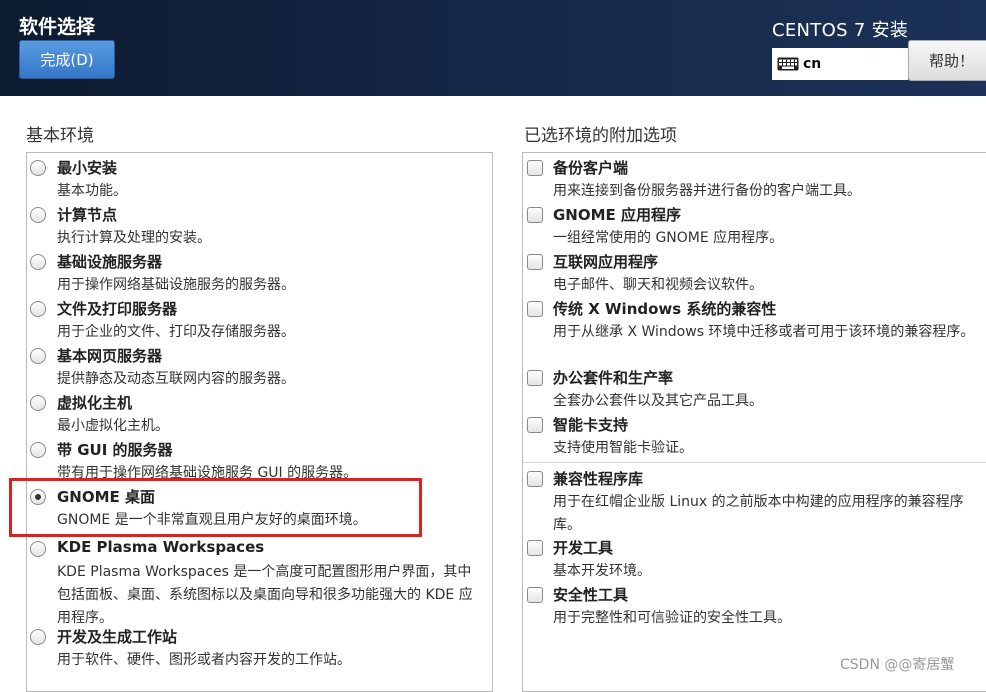 This screenshot has height=692, width=986. What do you see at coordinates (161, 547) in the screenshot?
I see `env-title: KDE Plasma Workspaces` at bounding box center [161, 547].